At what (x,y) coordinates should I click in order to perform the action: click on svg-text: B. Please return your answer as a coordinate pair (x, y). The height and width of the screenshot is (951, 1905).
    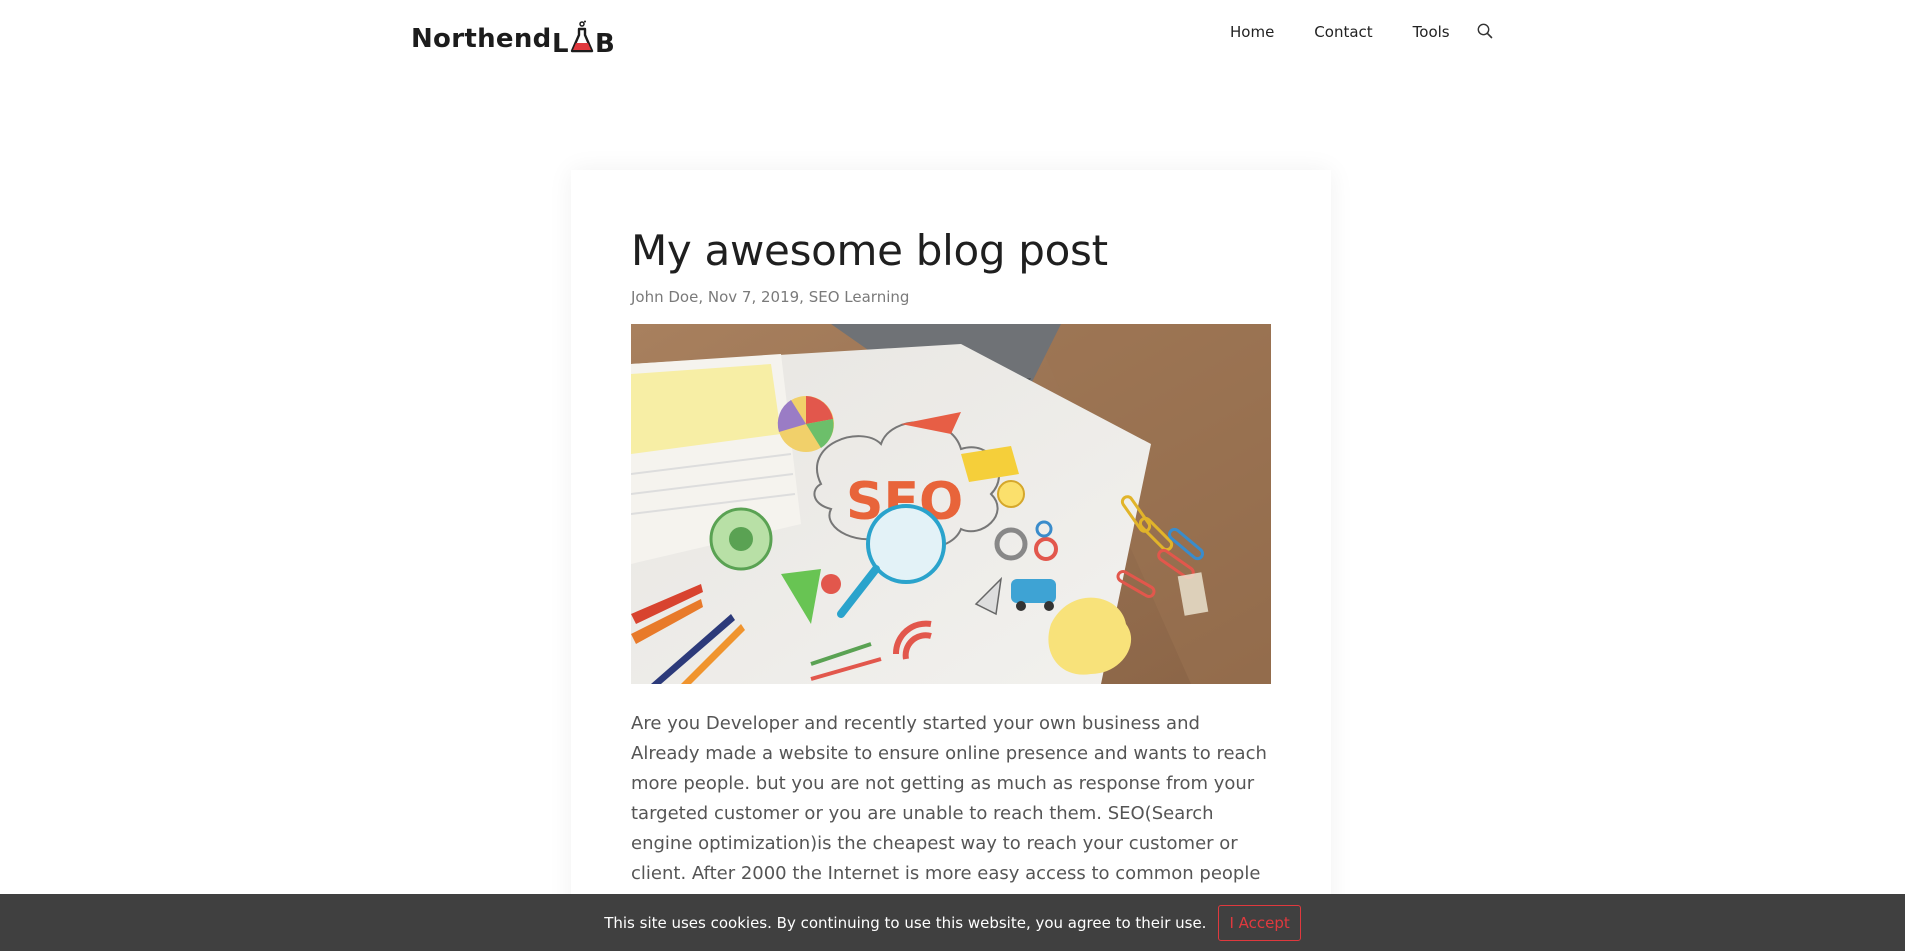
    Looking at the image, I should click on (605, 41).